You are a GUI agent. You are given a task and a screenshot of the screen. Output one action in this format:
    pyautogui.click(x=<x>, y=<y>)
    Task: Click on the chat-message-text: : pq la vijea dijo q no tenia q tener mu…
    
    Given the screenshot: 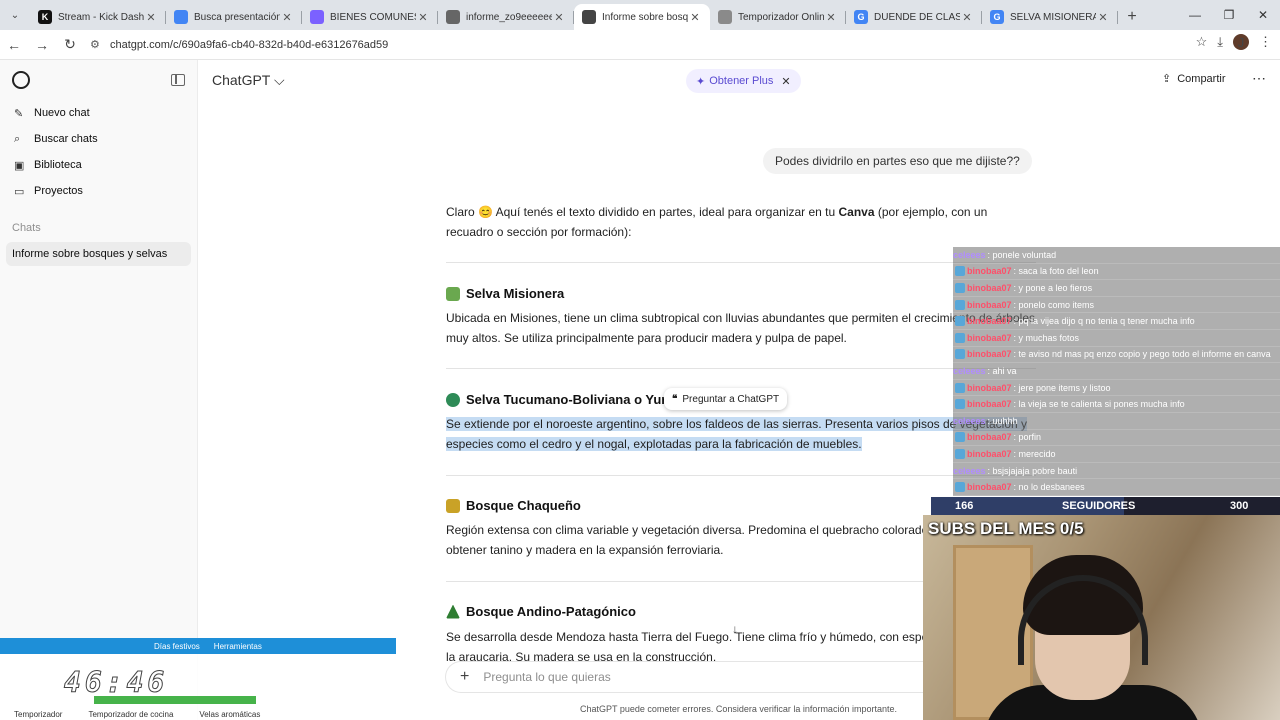 What is the action you would take?
    pyautogui.click(x=1104, y=321)
    